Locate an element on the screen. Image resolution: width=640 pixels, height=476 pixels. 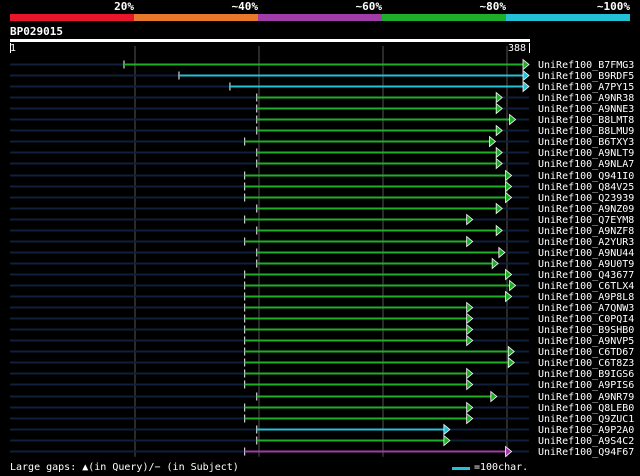
hit-row: UniRef100_A9NU44 is located at coordinates (322, 253).